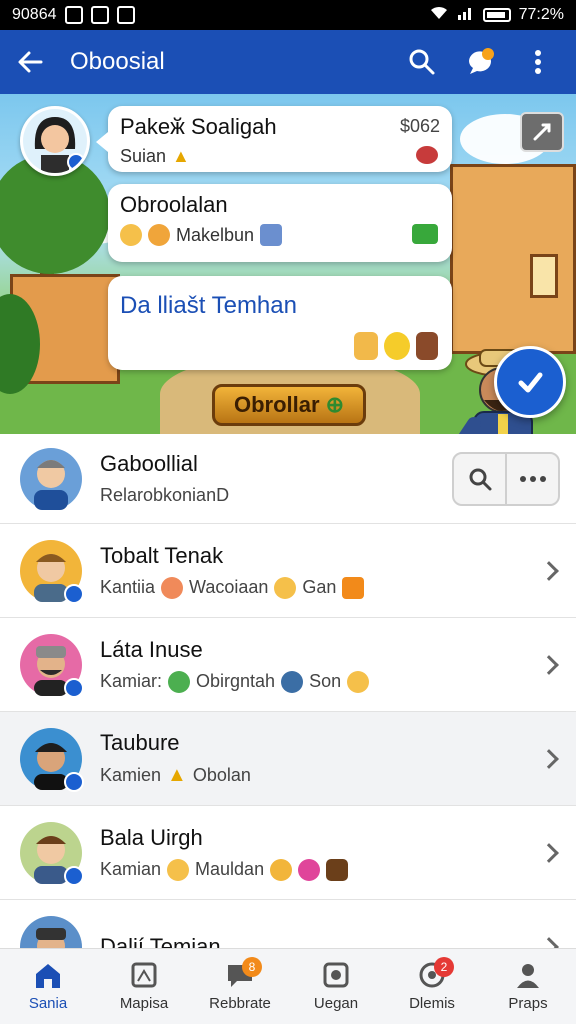  What do you see at coordinates (288, 853) in the screenshot?
I see `list-item: Bala Uirgh Kamian Mauldan` at bounding box center [288, 853].